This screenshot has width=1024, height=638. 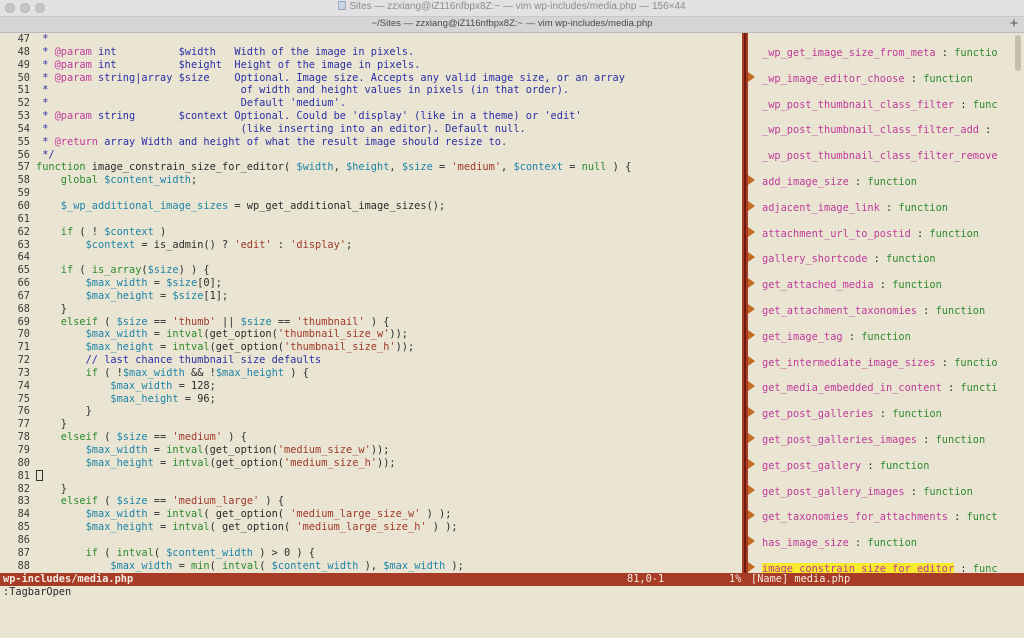 I want to click on tagbar-item-name: get_intermediate_image_sizes, so click(x=849, y=362).